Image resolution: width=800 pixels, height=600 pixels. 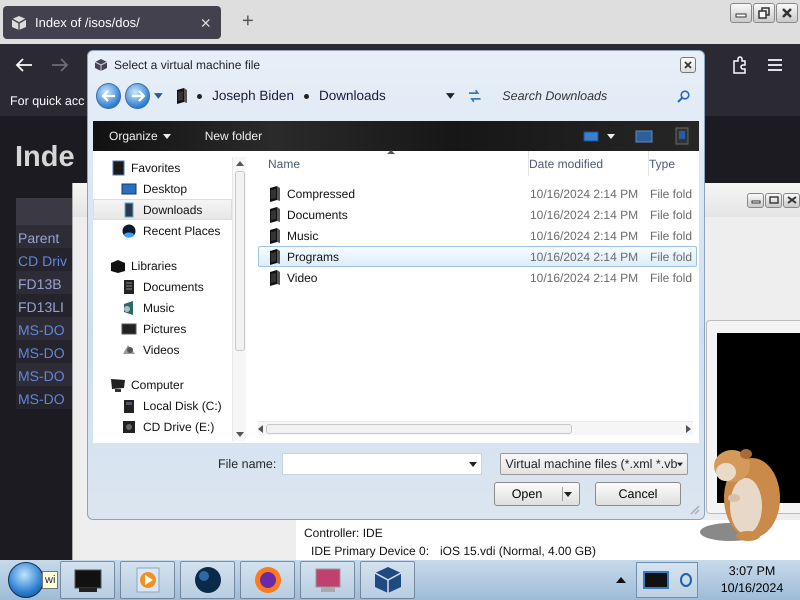 I want to click on back-button, so click(x=109, y=96).